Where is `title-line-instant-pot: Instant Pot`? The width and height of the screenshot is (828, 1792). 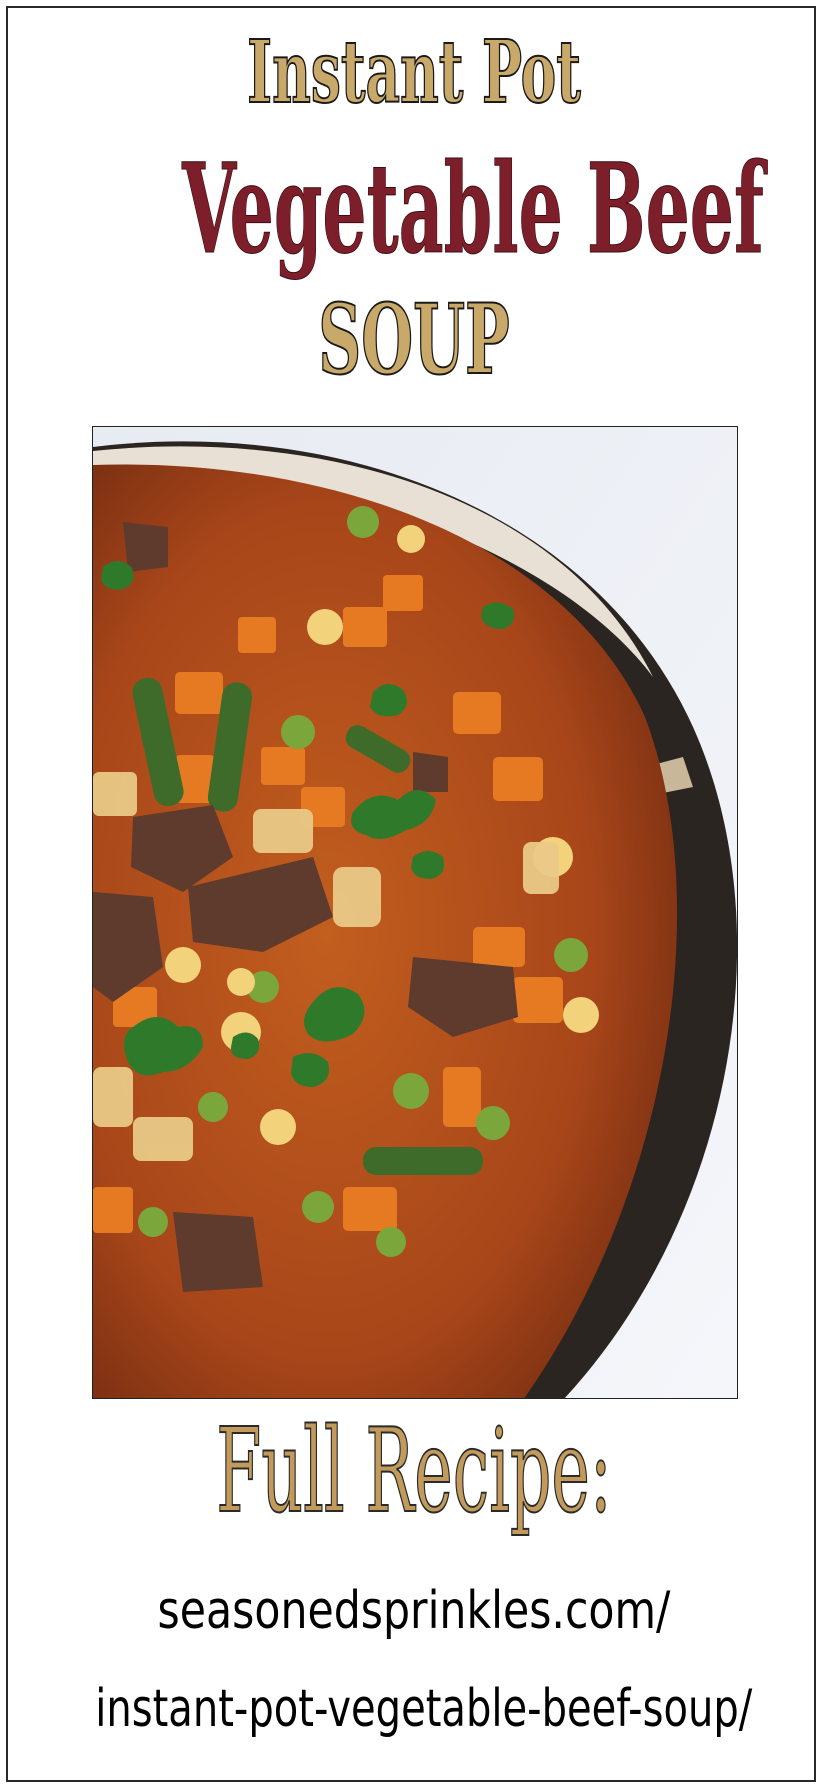
title-line-instant-pot: Instant Pot is located at coordinates (414, 72).